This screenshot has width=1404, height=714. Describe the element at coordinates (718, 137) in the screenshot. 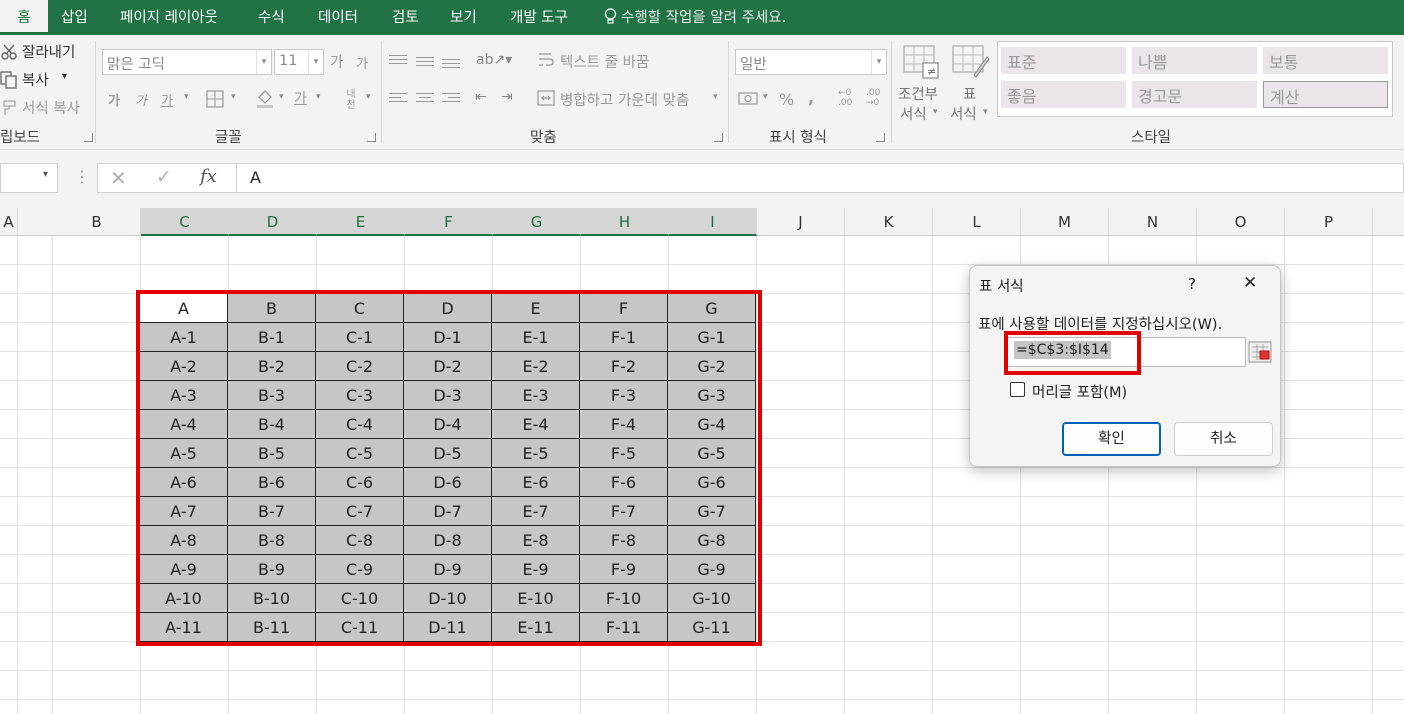

I see `alignment-launcher-icon` at that location.